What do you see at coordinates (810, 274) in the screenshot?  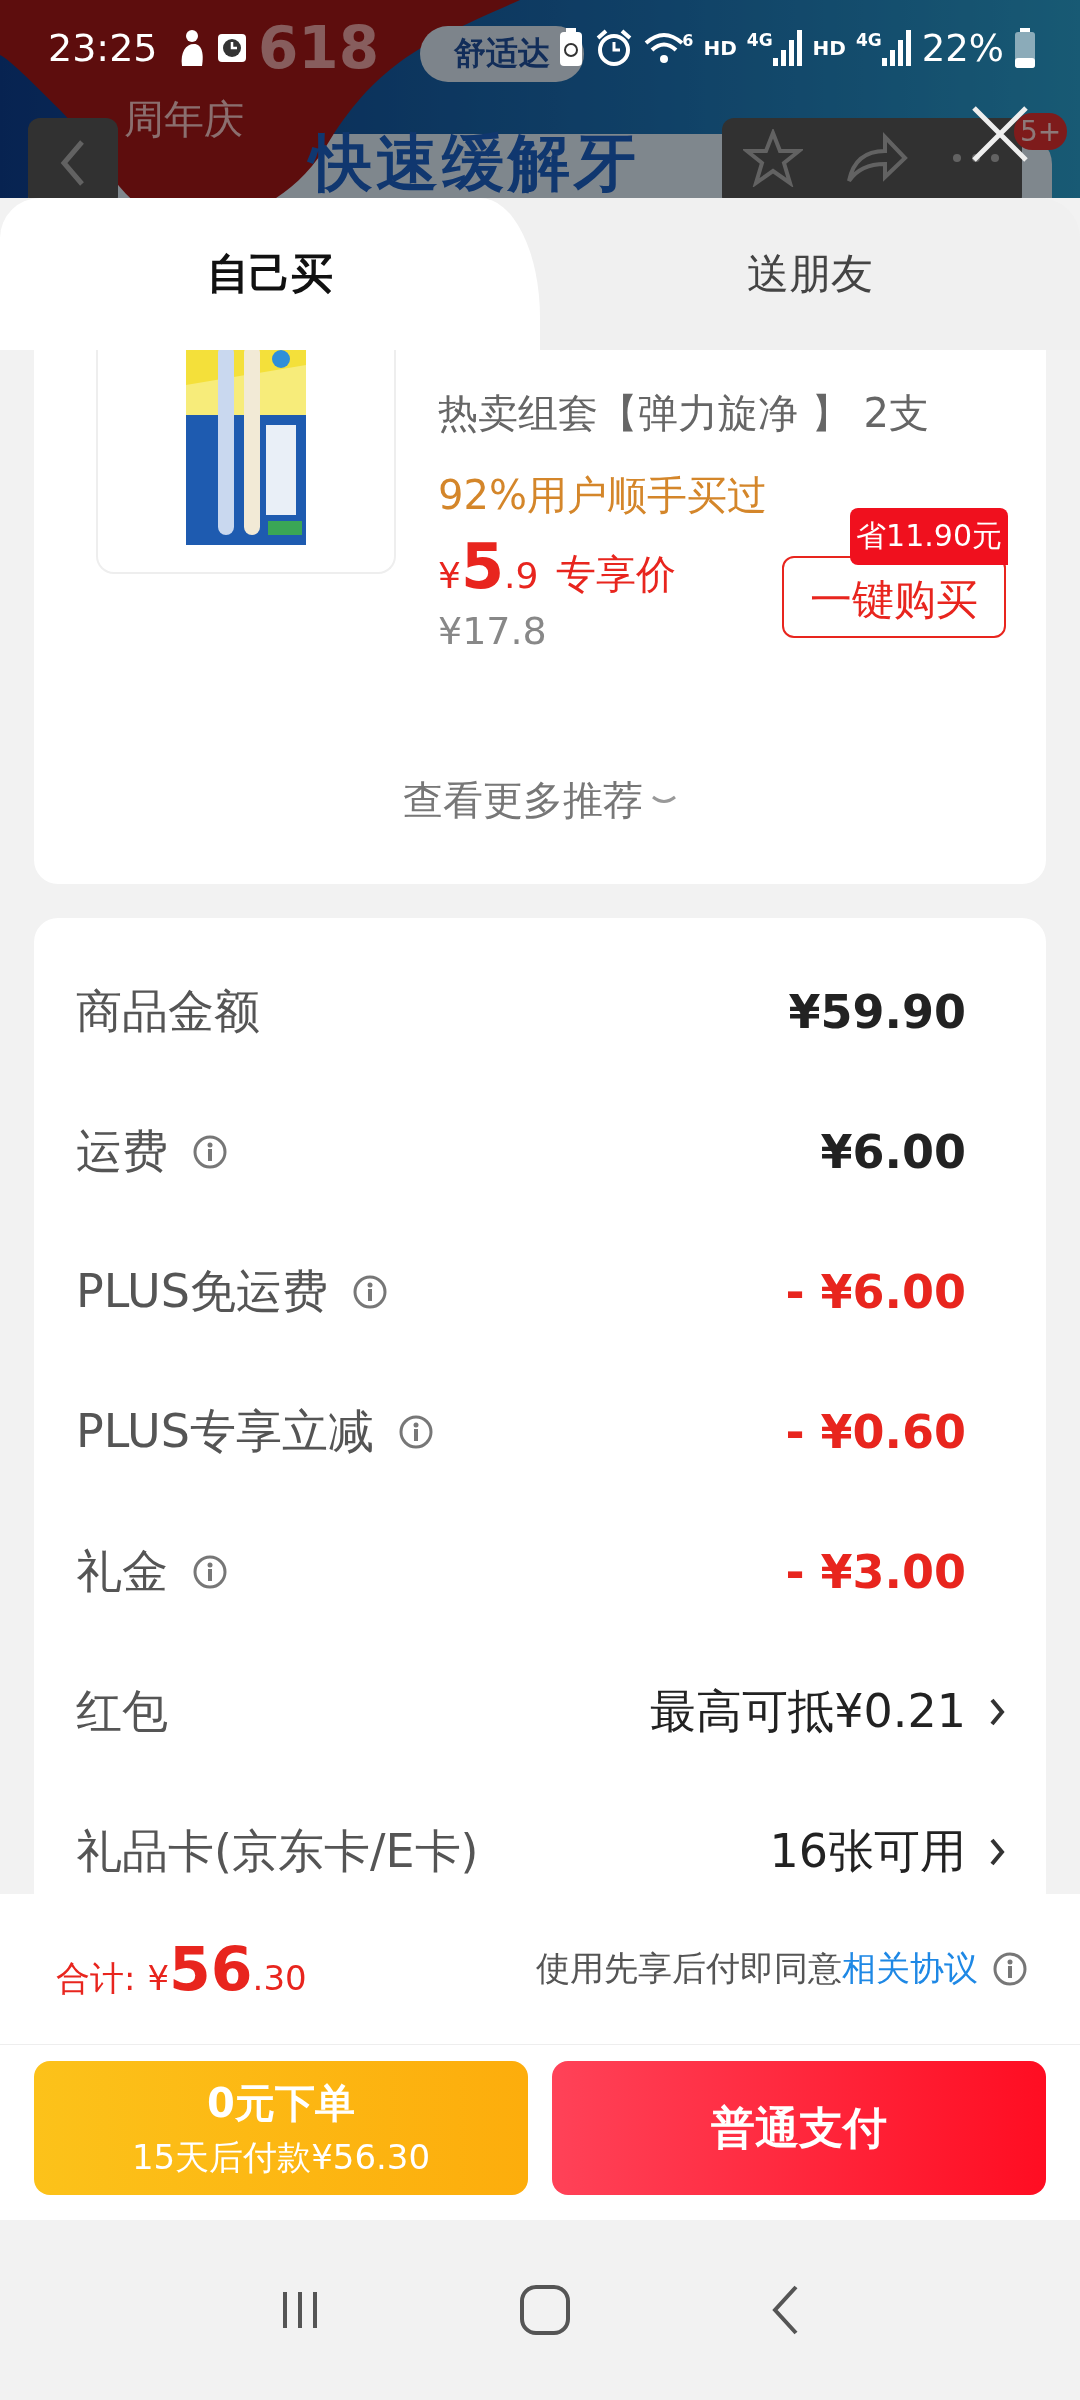 I see `tab: 送朋友` at bounding box center [810, 274].